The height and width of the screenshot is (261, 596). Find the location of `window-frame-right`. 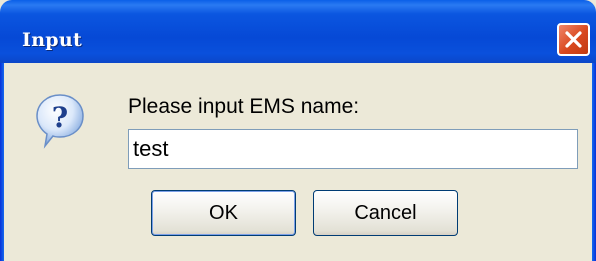

window-frame-right is located at coordinates (594, 162).